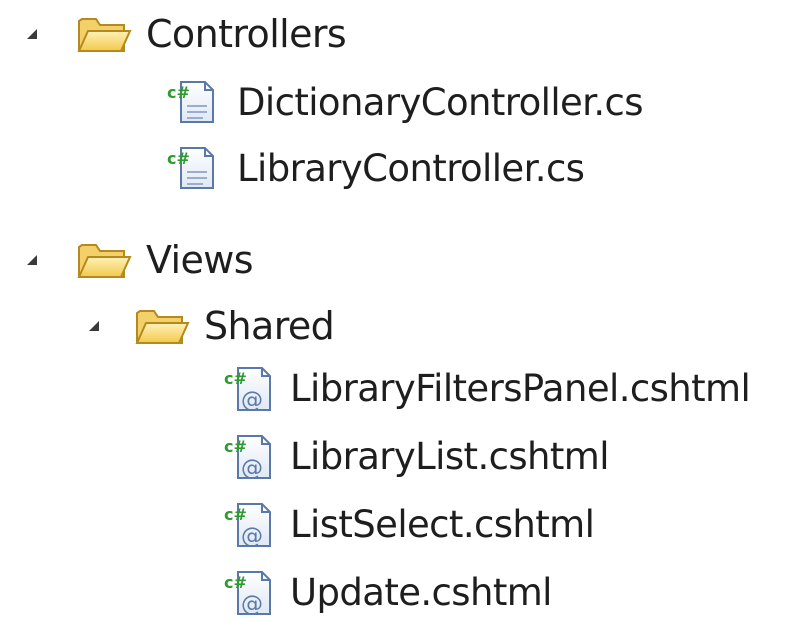 The height and width of the screenshot is (622, 811). I want to click on tree-node-label: Update.cshtml, so click(421, 592).